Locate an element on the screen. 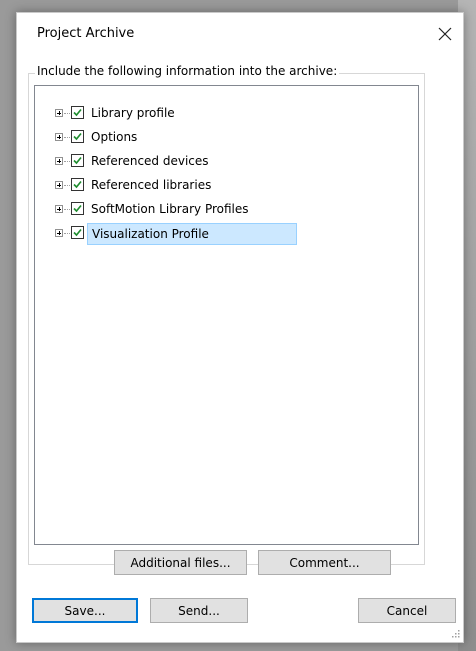  cancel-button: Cancel is located at coordinates (407, 610).